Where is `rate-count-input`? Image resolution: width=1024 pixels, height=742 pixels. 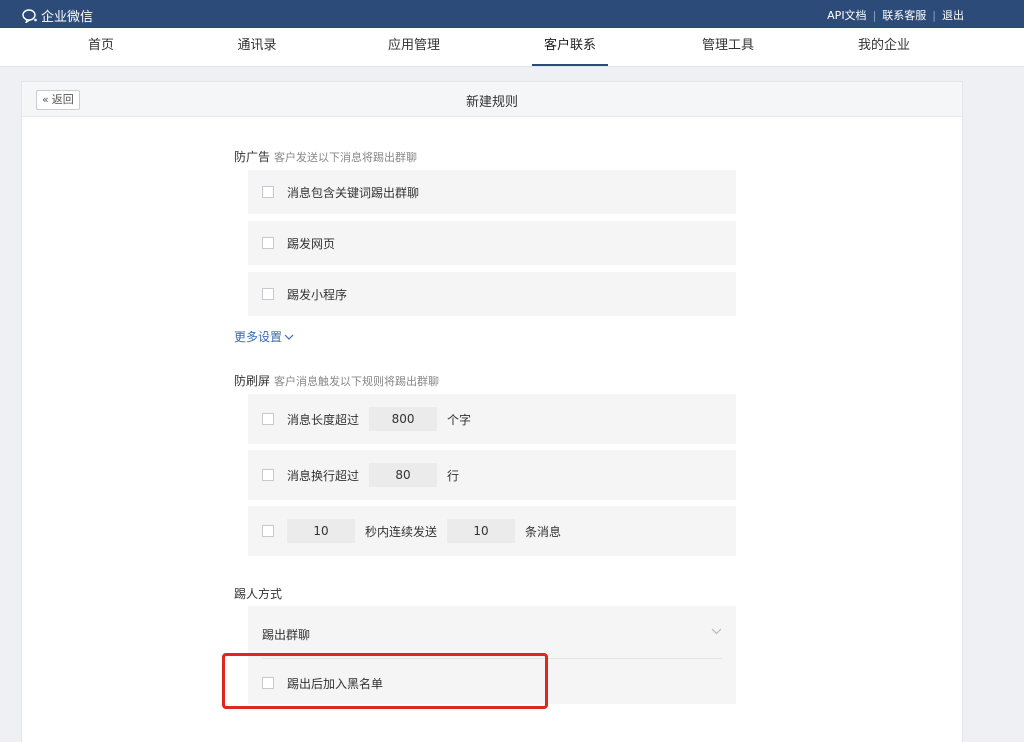 rate-count-input is located at coordinates (481, 531).